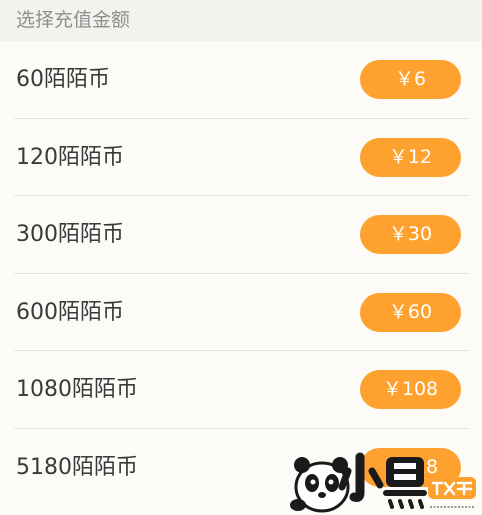  What do you see at coordinates (410, 467) in the screenshot?
I see `price-button: ￥518` at bounding box center [410, 467].